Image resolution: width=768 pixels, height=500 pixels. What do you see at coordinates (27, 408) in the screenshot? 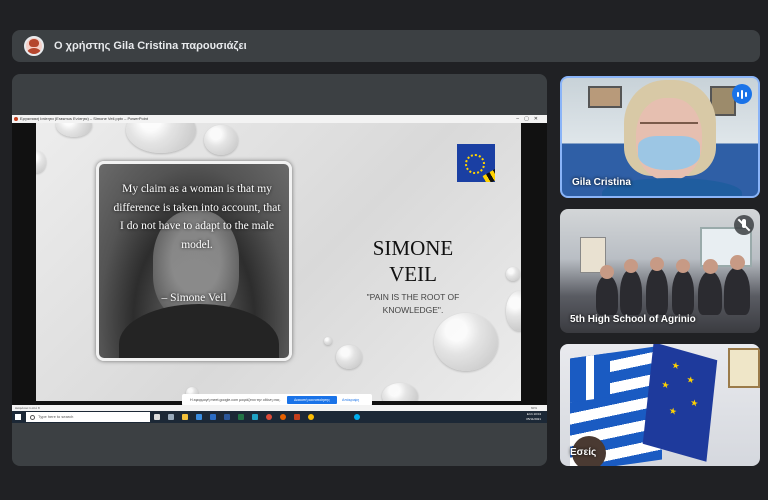
I see `slide-counter: Διαφάνεια 1 από 8` at bounding box center [27, 408].